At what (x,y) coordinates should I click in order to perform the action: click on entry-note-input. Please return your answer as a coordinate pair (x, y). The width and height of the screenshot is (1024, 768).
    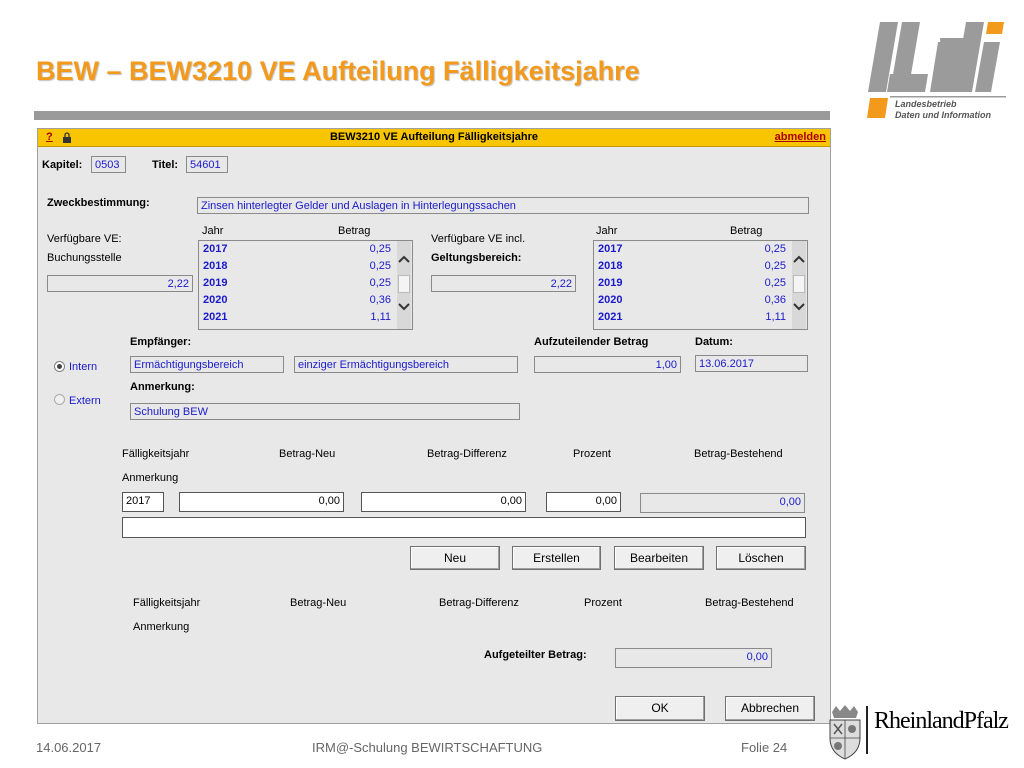
    Looking at the image, I should click on (464, 527).